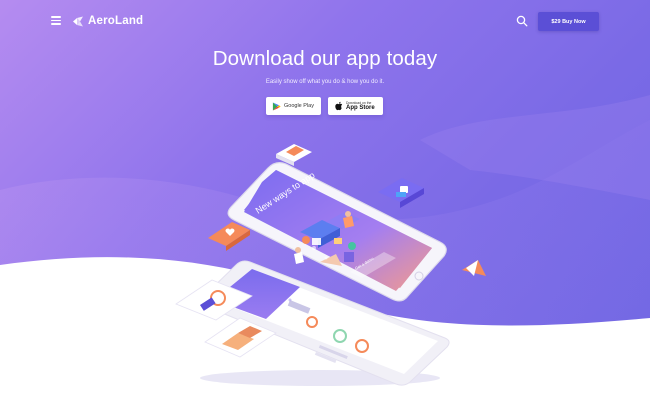 Image resolution: width=650 pixels, height=412 pixels. Describe the element at coordinates (229, 236) in the screenshot. I see `floating-card-heart` at that location.